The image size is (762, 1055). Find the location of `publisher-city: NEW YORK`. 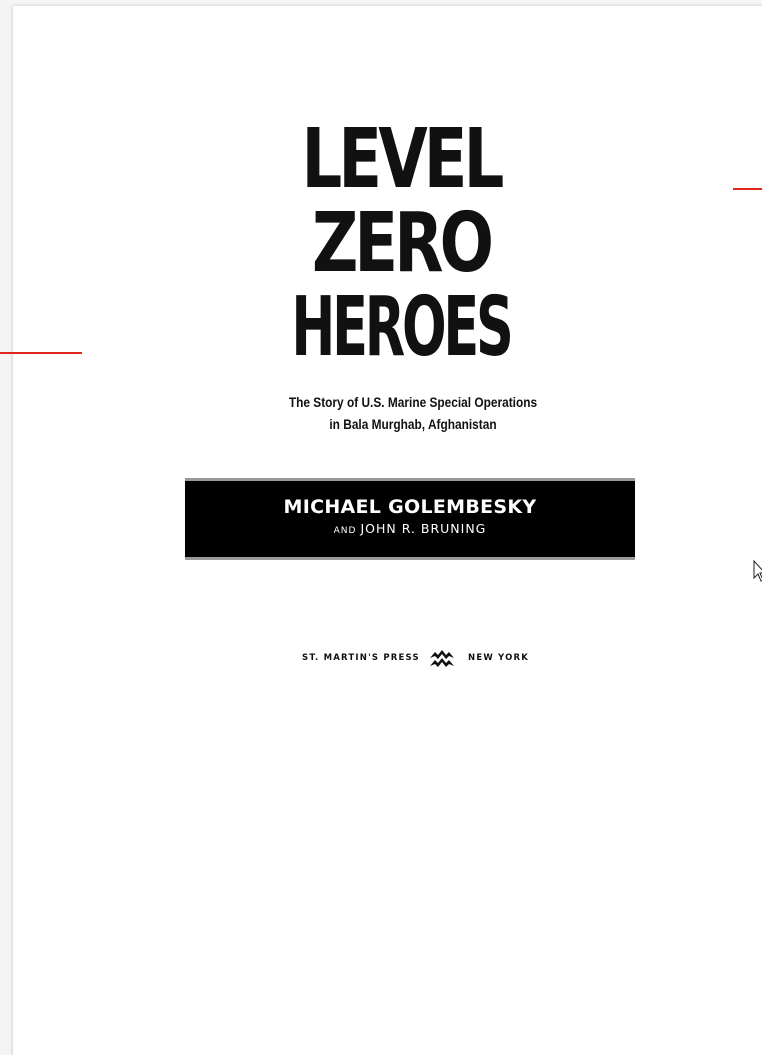

publisher-city: NEW YORK is located at coordinates (499, 658).